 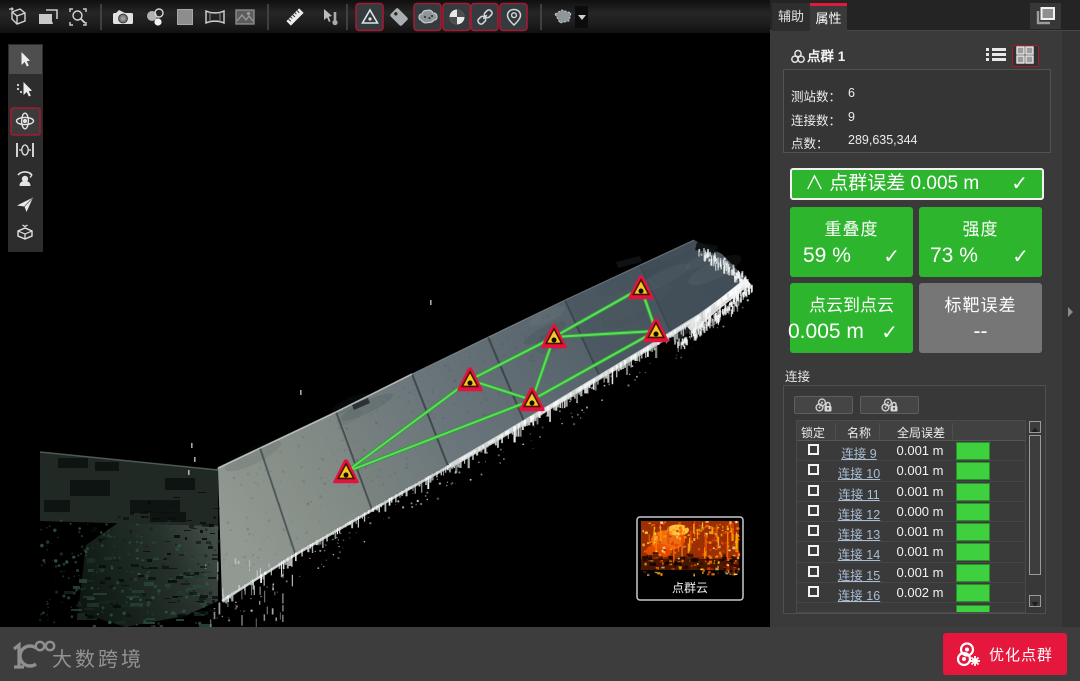 What do you see at coordinates (690, 588) in the screenshot?
I see `svg-text: 点群云` at bounding box center [690, 588].